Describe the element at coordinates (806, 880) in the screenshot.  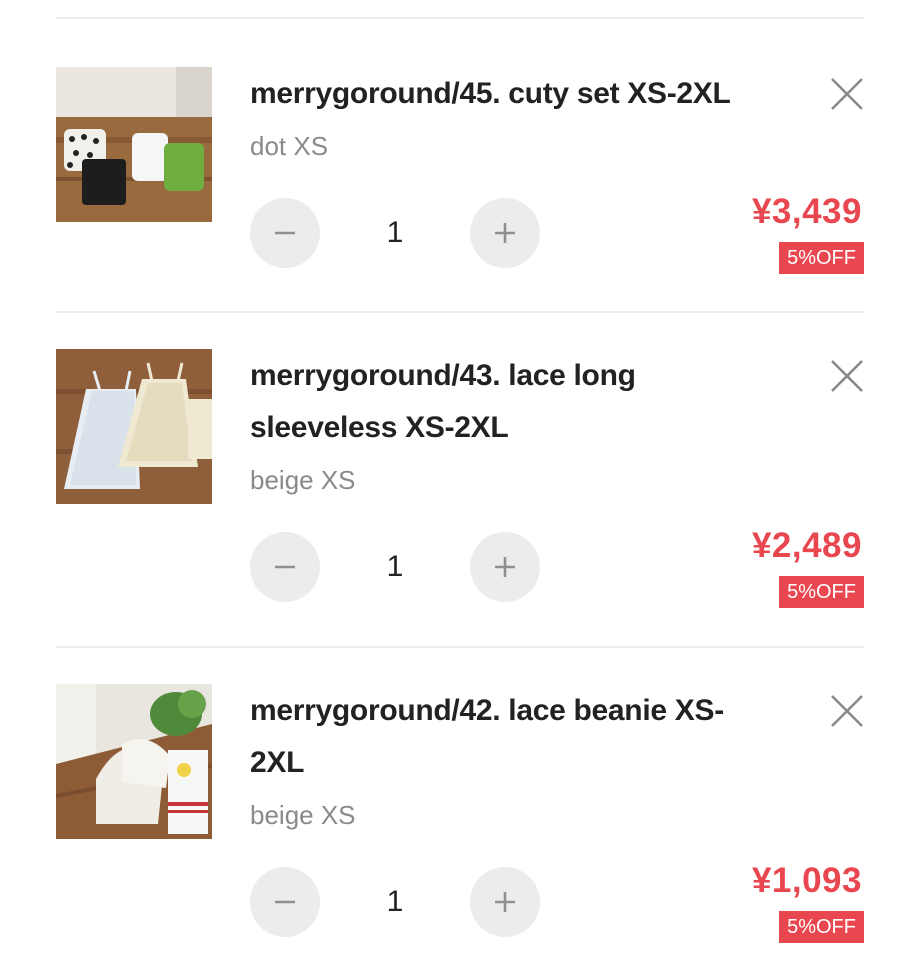
I see `item-price: ¥1,093` at that location.